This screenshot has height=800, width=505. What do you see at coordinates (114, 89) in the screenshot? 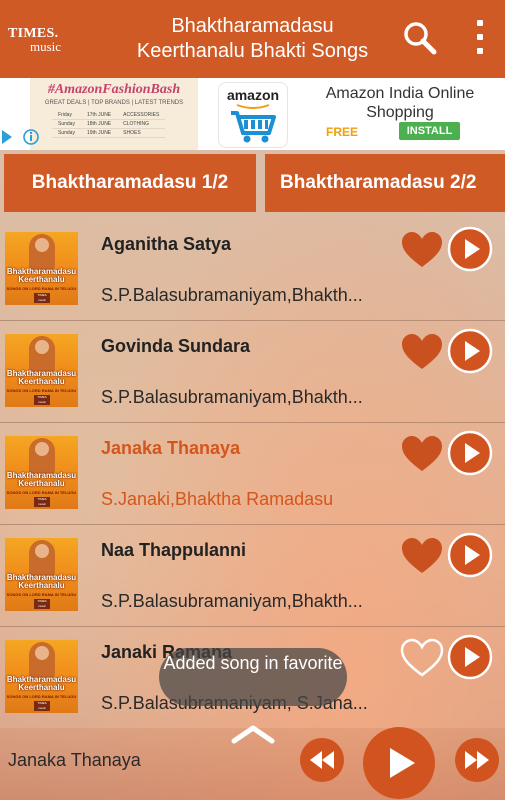
I see `ad-image-heading: #AmazonFashionBash` at bounding box center [114, 89].